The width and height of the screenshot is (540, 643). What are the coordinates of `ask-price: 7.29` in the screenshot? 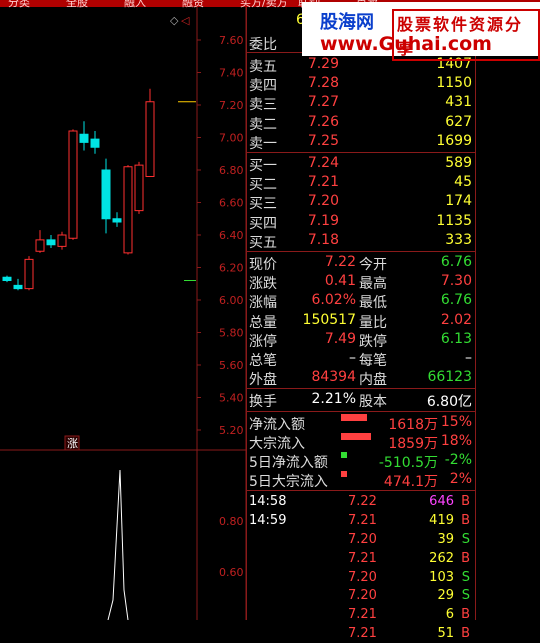 It's located at (323, 64).